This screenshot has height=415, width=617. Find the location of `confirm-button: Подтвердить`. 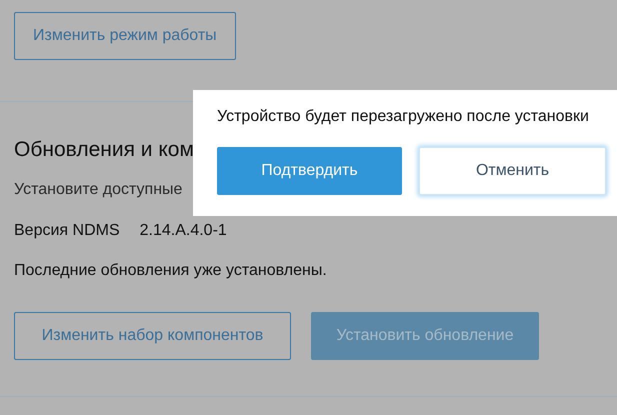

confirm-button: Подтвердить is located at coordinates (309, 171).